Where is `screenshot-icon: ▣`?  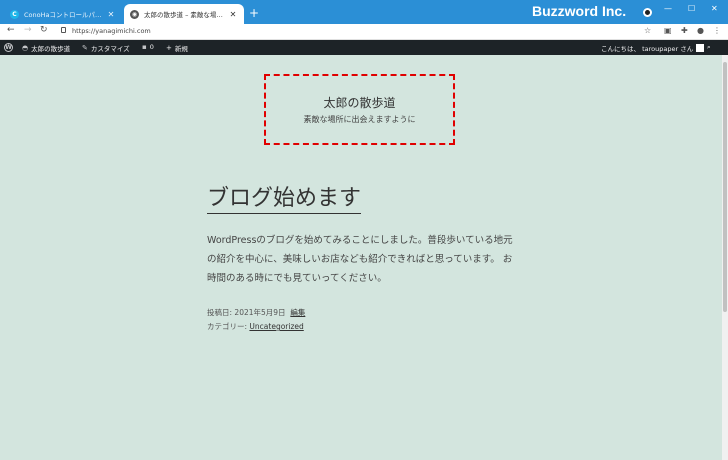
screenshot-icon: ▣ is located at coordinates (668, 30).